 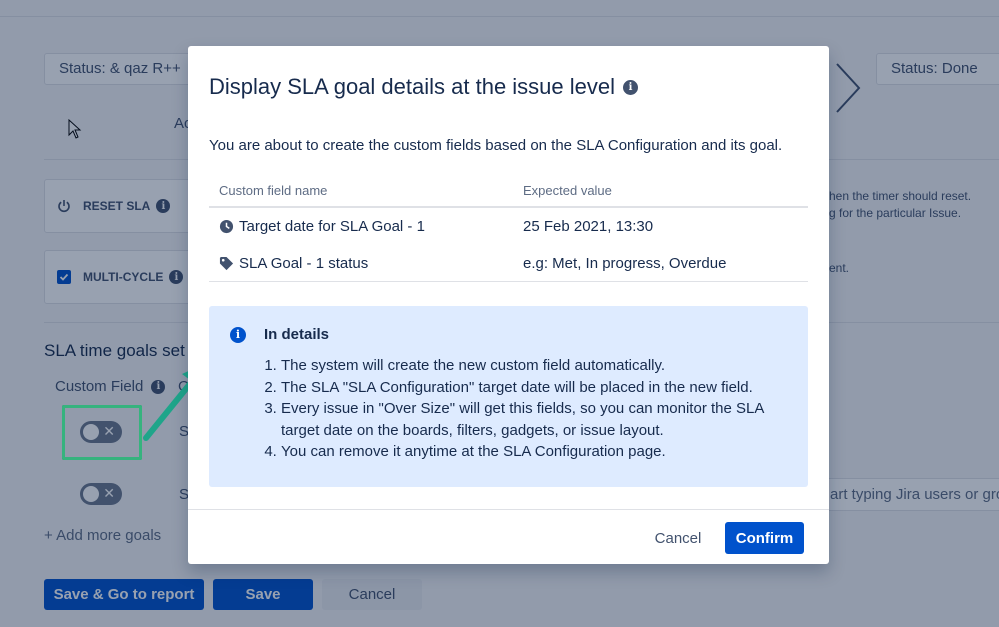 I want to click on field-name: SLA Goal - 1 status, so click(x=304, y=263).